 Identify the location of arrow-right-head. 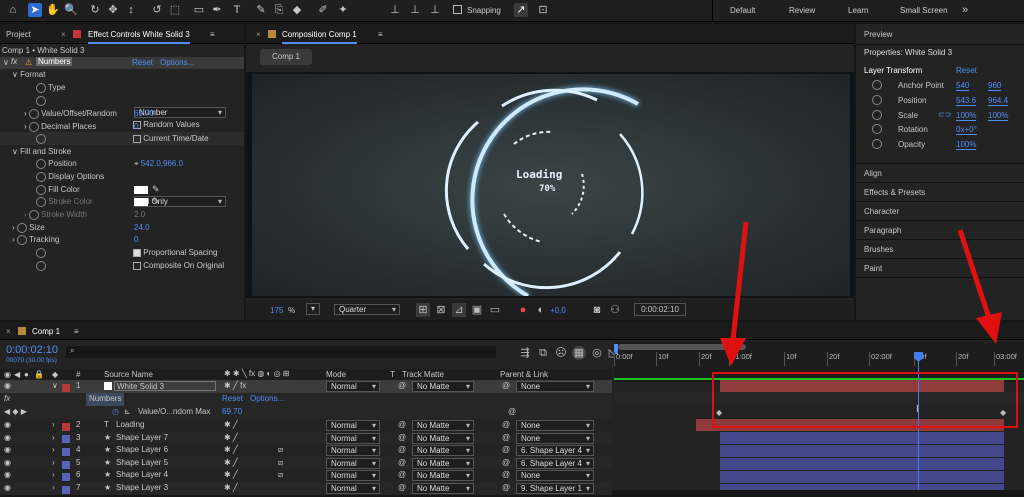
(989, 328).